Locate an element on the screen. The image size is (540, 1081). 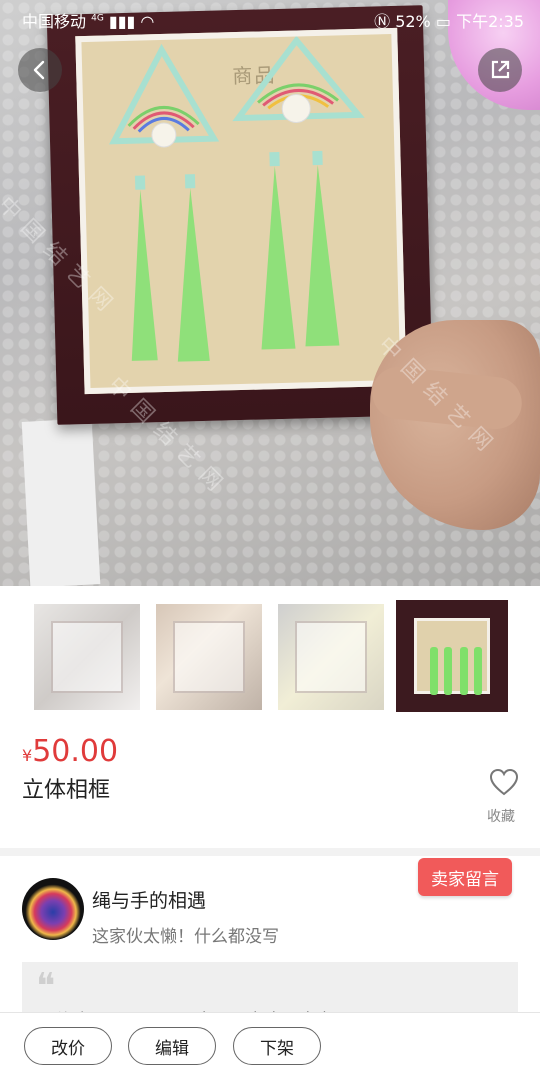
heart-icon is located at coordinates (504, 782).